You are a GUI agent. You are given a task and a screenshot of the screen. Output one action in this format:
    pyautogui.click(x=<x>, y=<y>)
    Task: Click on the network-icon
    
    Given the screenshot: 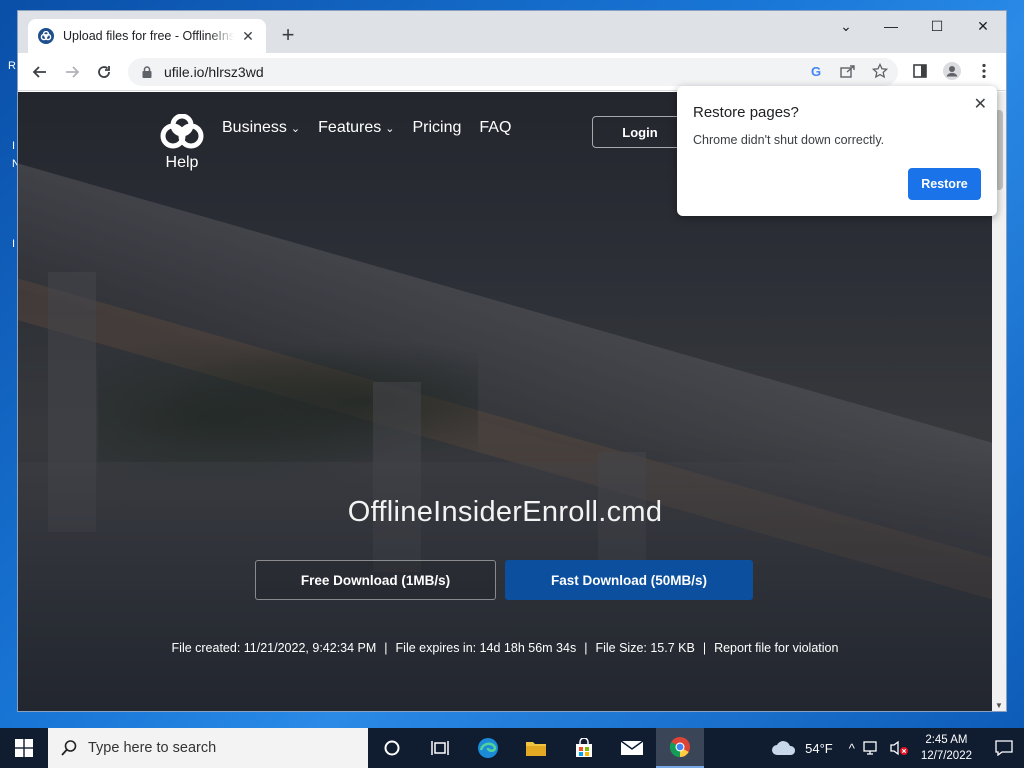 What is the action you would take?
    pyautogui.click(x=872, y=748)
    